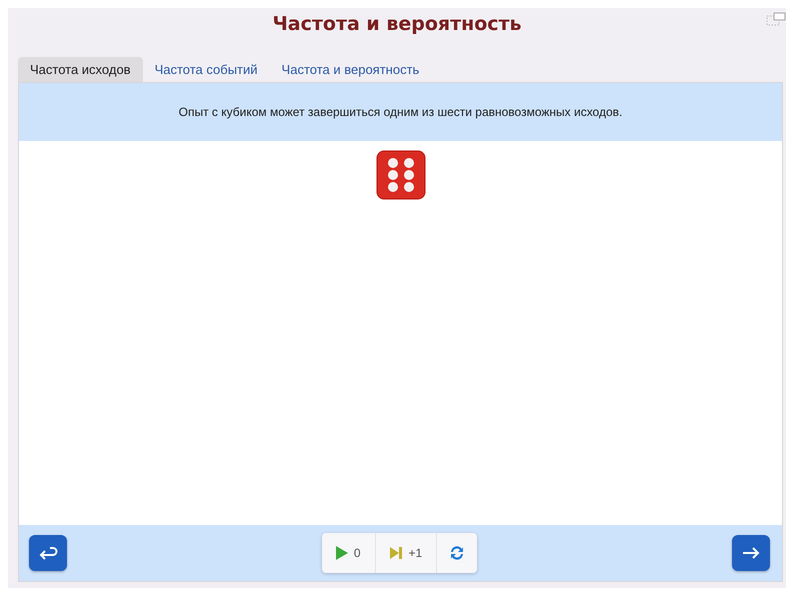  Describe the element at coordinates (80, 69) in the screenshot. I see `tab: Частота исходов` at that location.